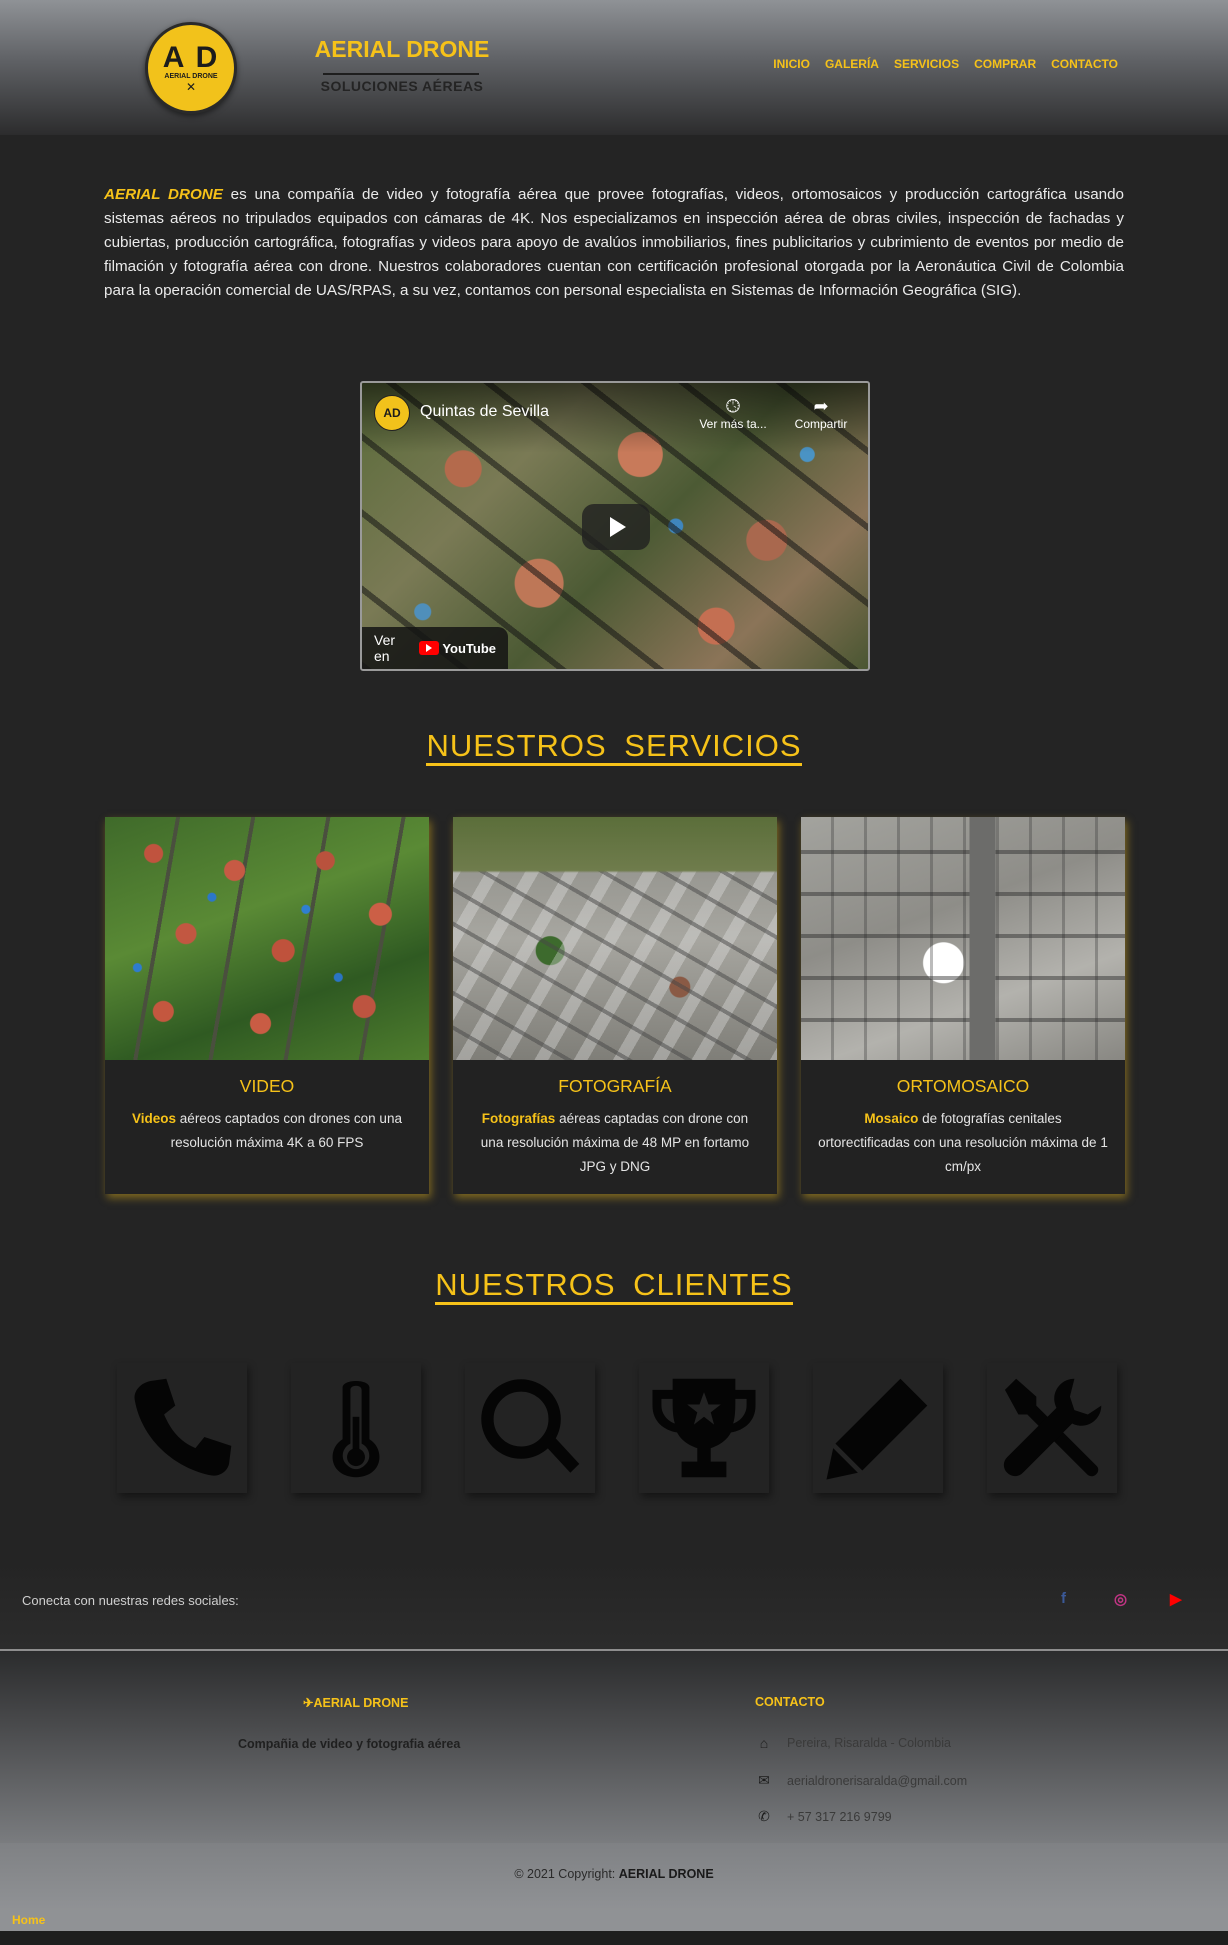 The width and height of the screenshot is (1228, 1945). I want to click on service-bold: Fotografías, so click(518, 1118).